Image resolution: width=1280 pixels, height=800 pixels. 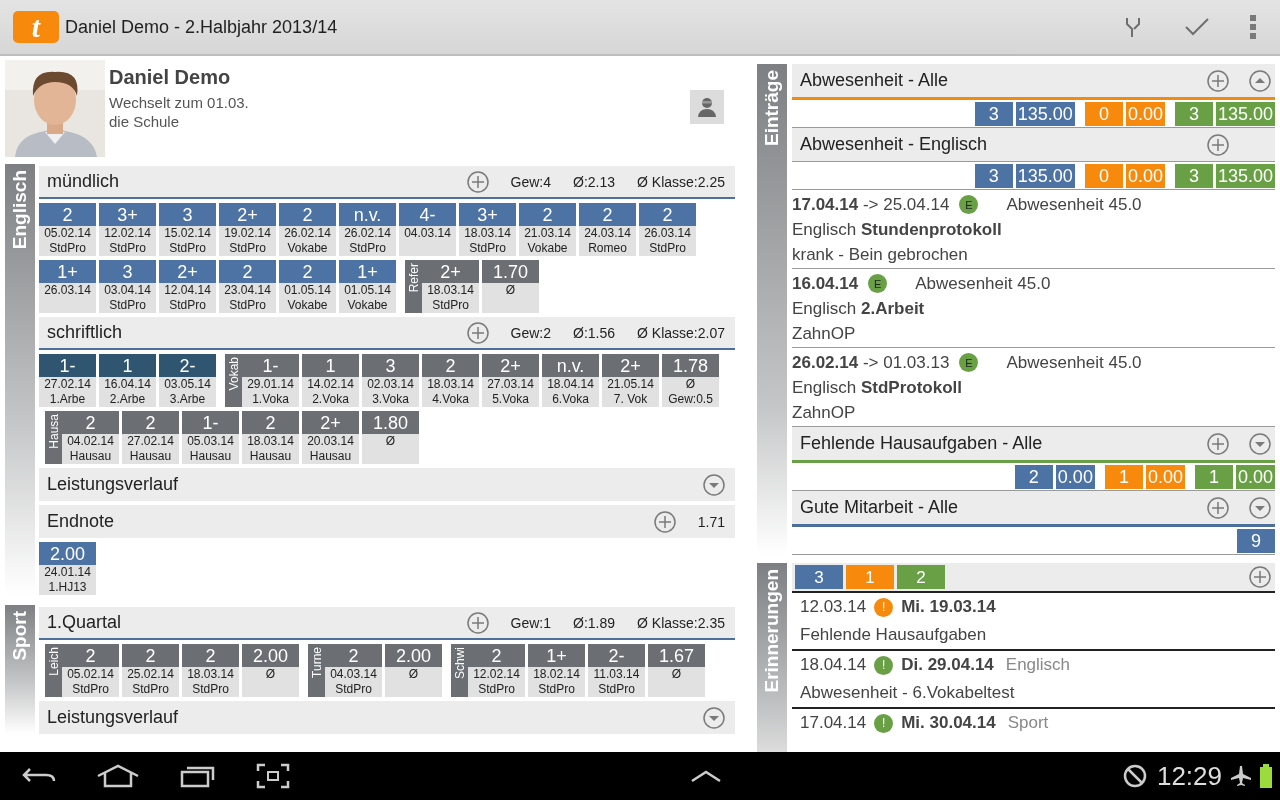 I want to click on grade-tile: 2 25.02.14 StdPro, so click(x=150, y=670).